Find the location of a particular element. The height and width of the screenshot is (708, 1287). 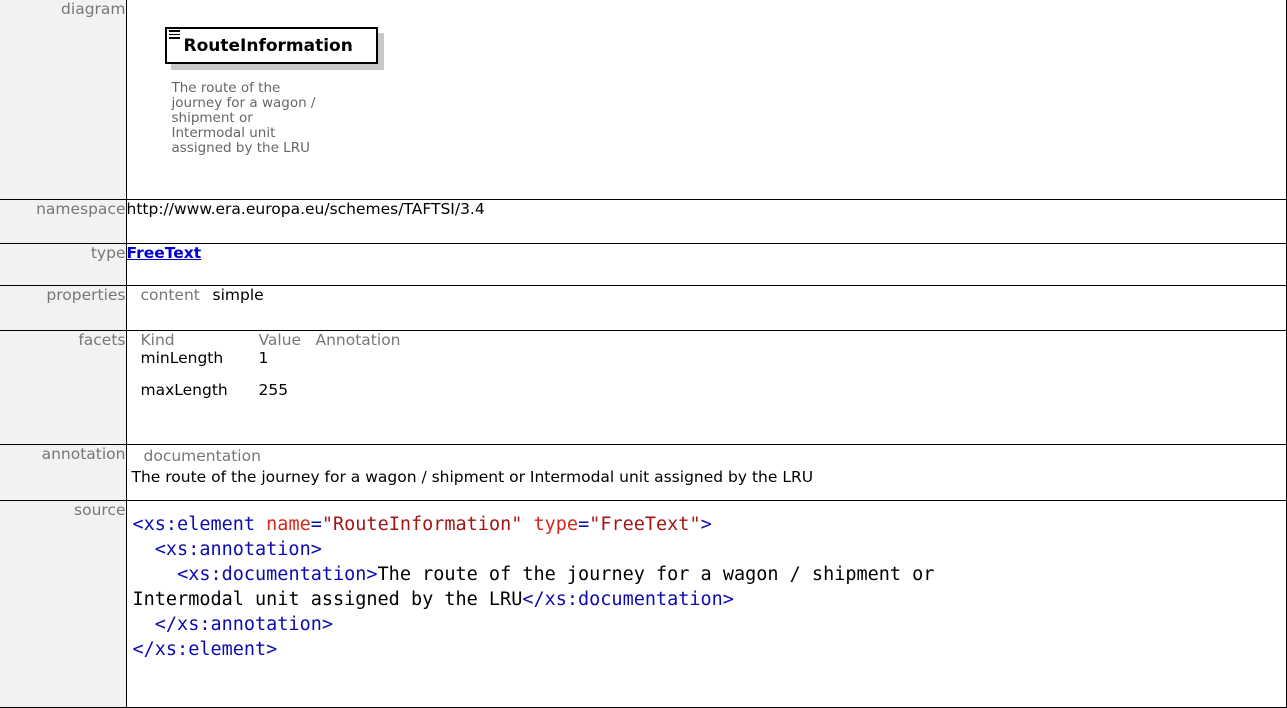

facet-row: maxLength 255 is located at coordinates (263, 395).